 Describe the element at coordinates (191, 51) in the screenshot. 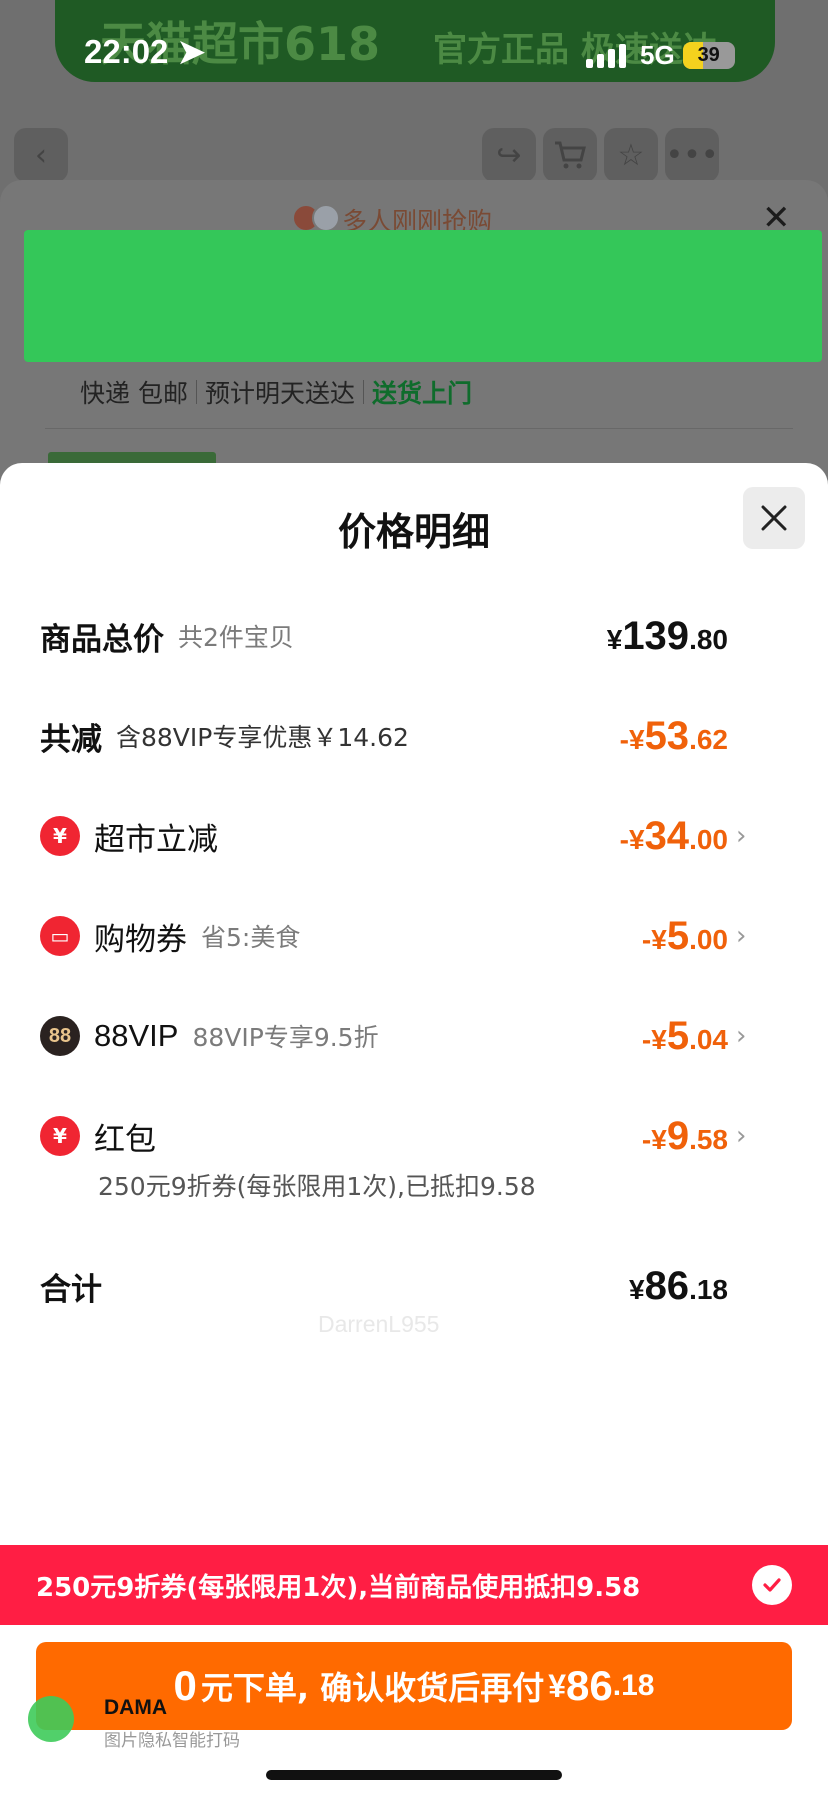

I see `location-arrow-icon: ➤` at that location.